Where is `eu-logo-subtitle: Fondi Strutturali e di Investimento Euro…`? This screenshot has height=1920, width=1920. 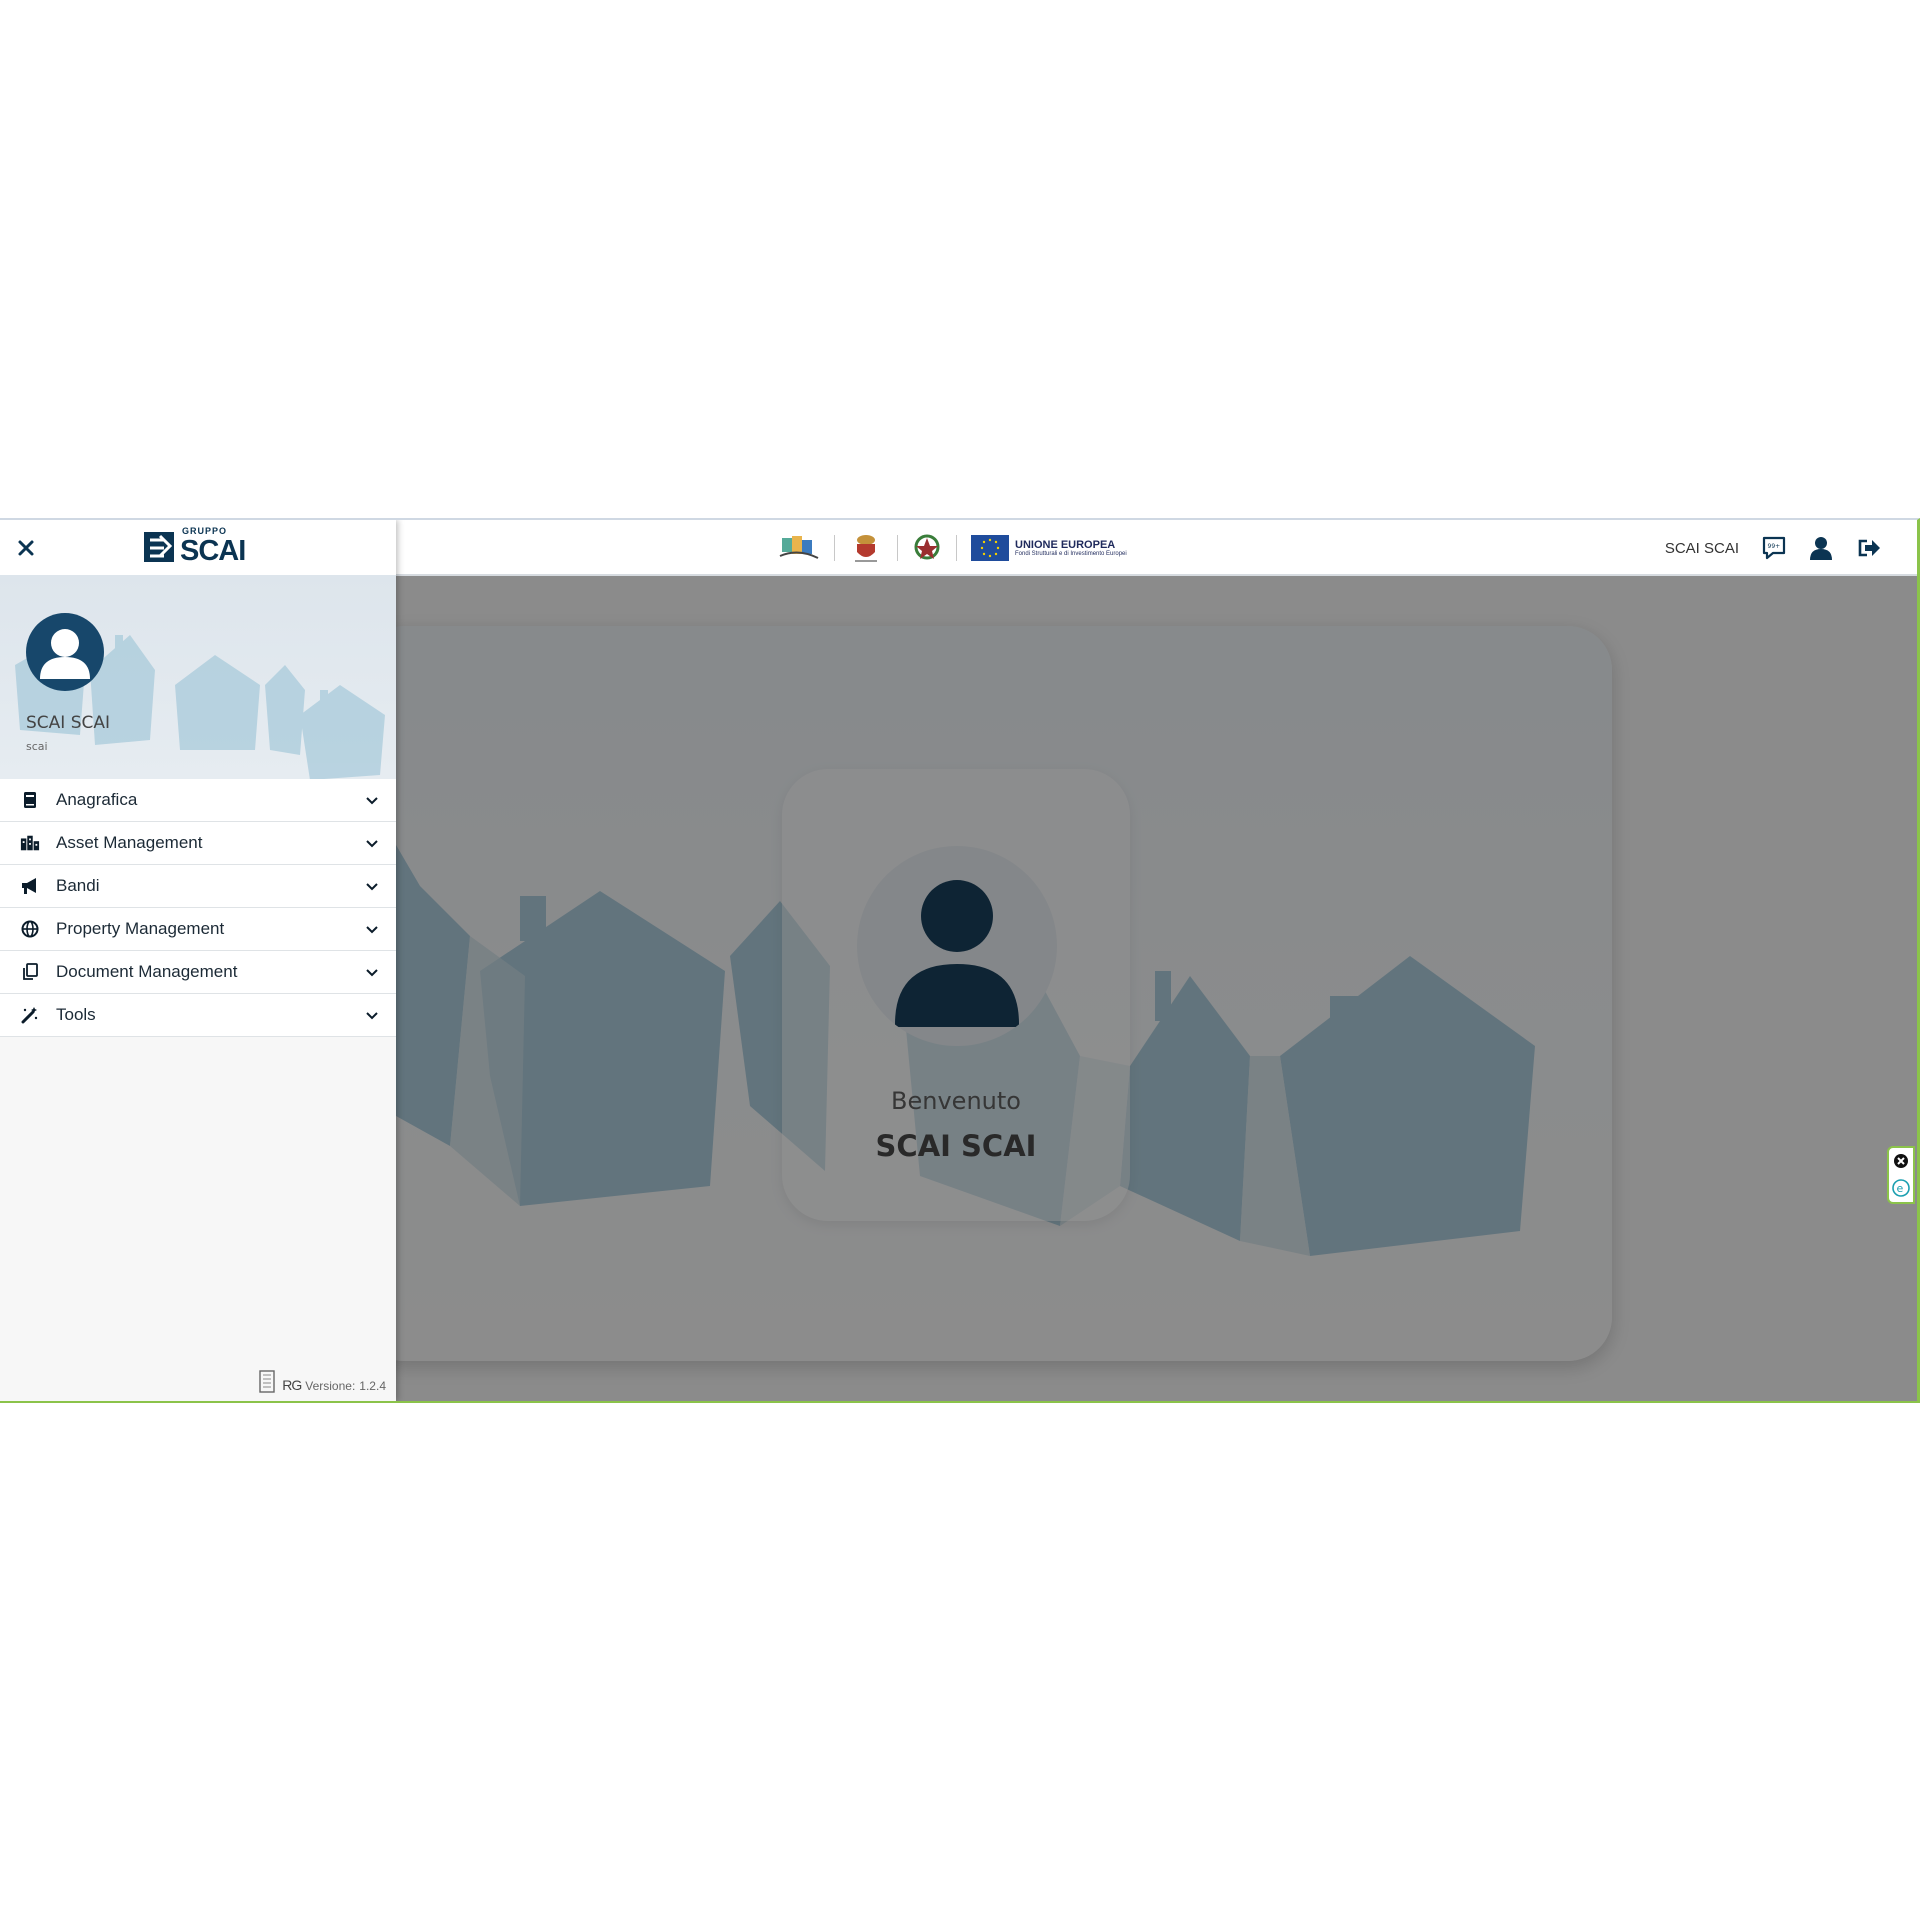 eu-logo-subtitle: Fondi Strutturali e di Investimento Euro… is located at coordinates (1071, 554).